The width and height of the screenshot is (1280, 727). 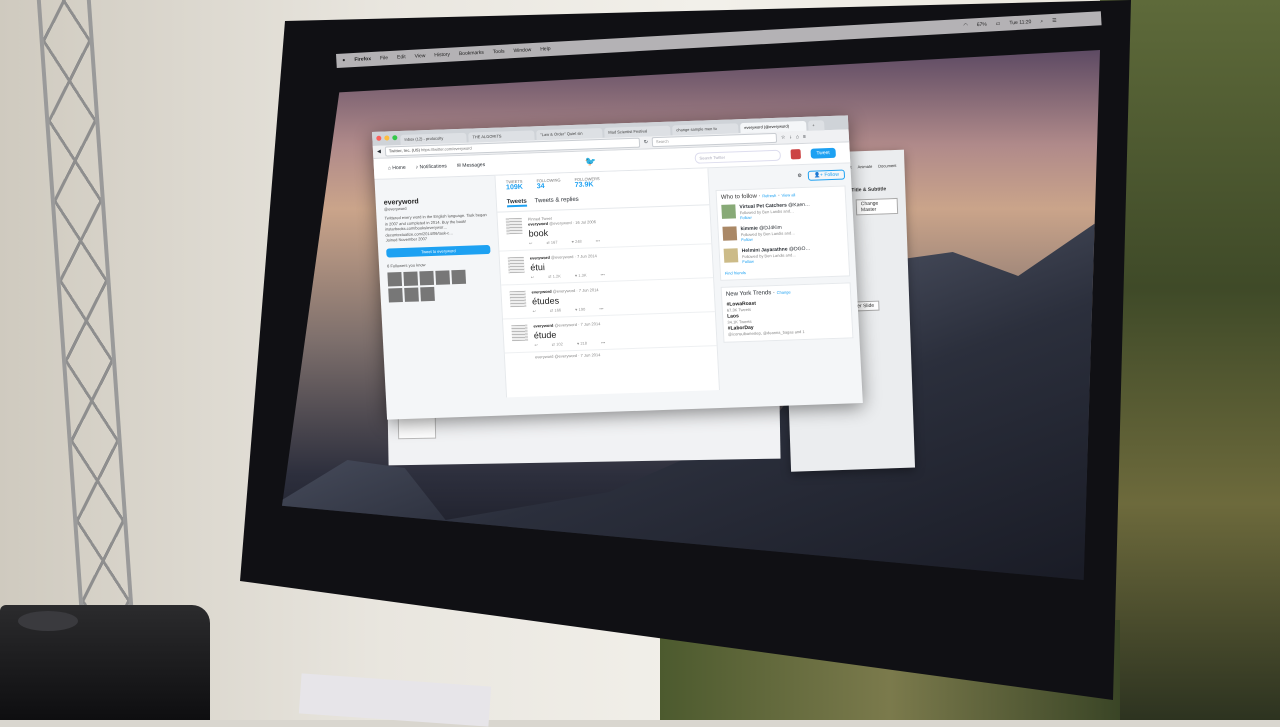 What do you see at coordinates (557, 202) in the screenshot?
I see `tab-tweets-replies: Tweets & replies` at bounding box center [557, 202].